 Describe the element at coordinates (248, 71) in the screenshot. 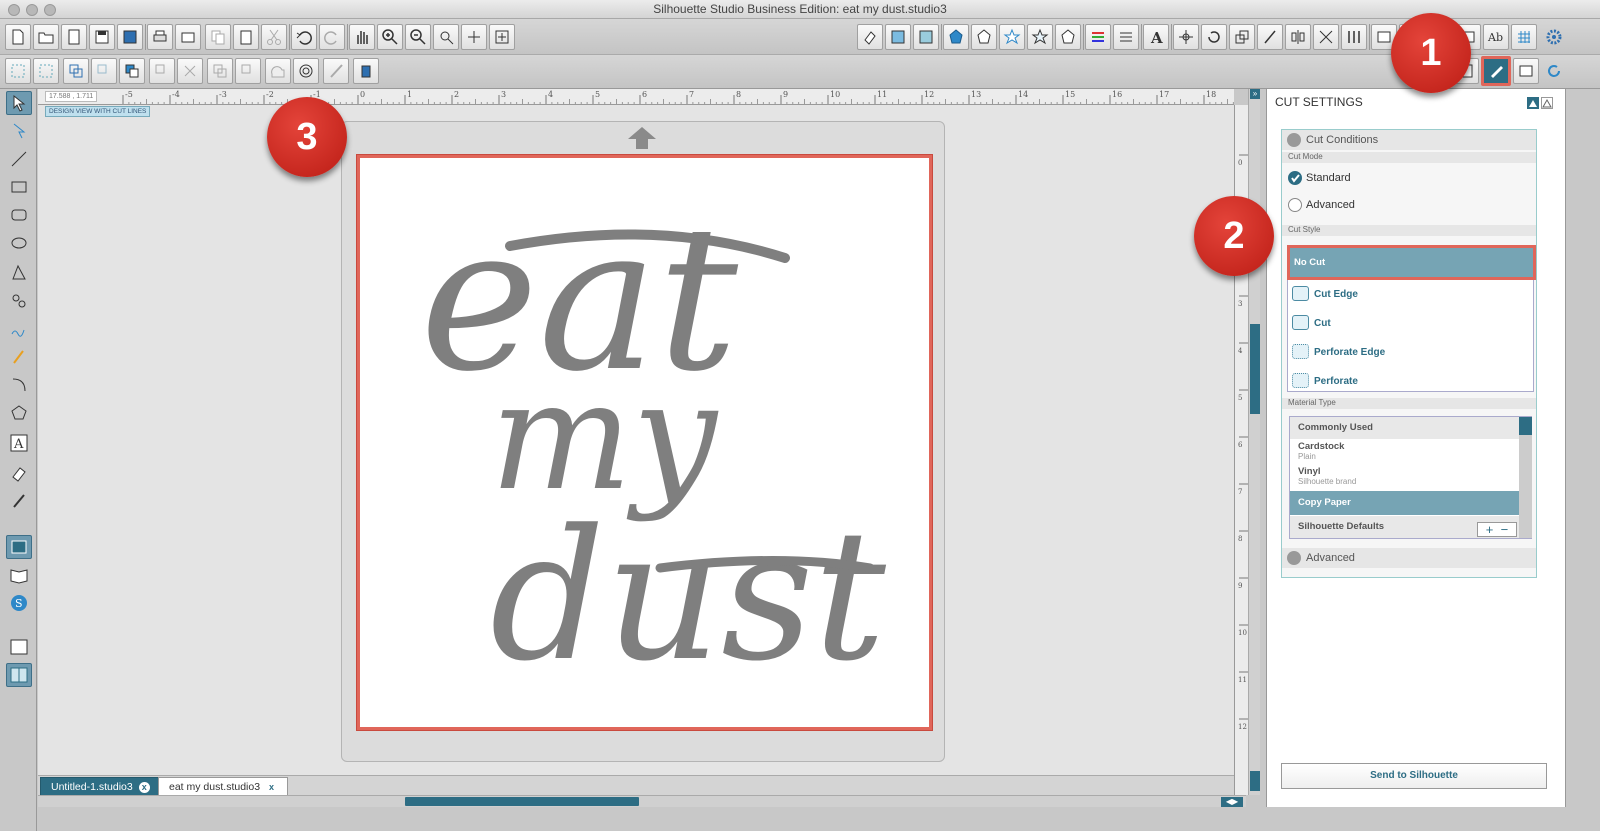

I see `mirror-icon` at that location.